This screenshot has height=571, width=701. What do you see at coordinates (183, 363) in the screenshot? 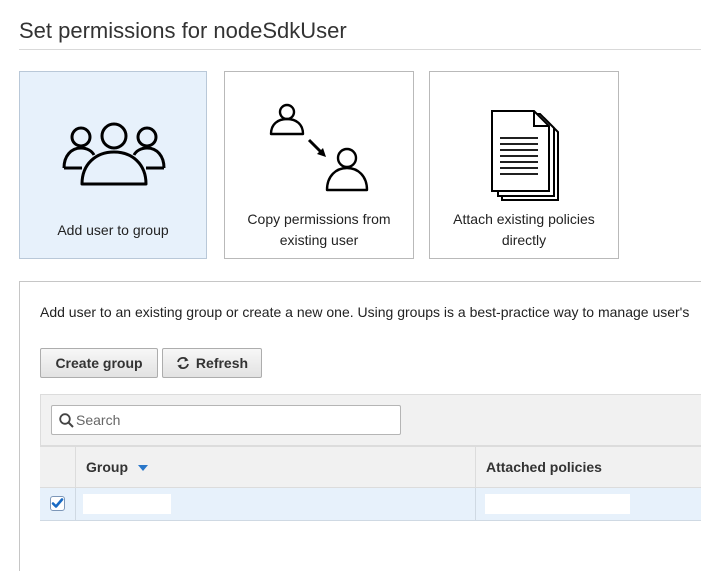
I see `refresh-icon` at bounding box center [183, 363].